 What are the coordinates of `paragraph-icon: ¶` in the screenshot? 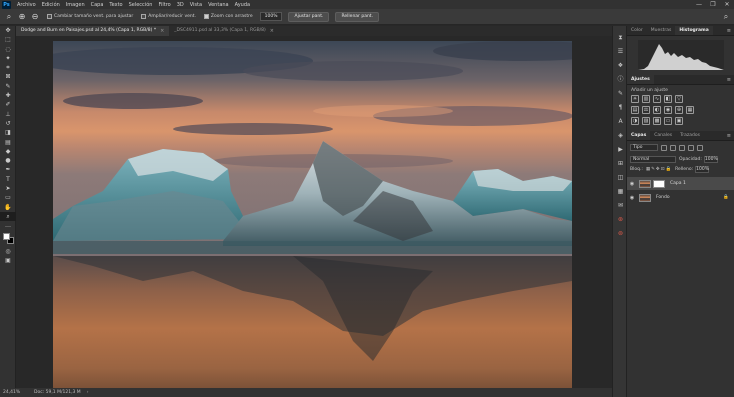 It's located at (620, 107).